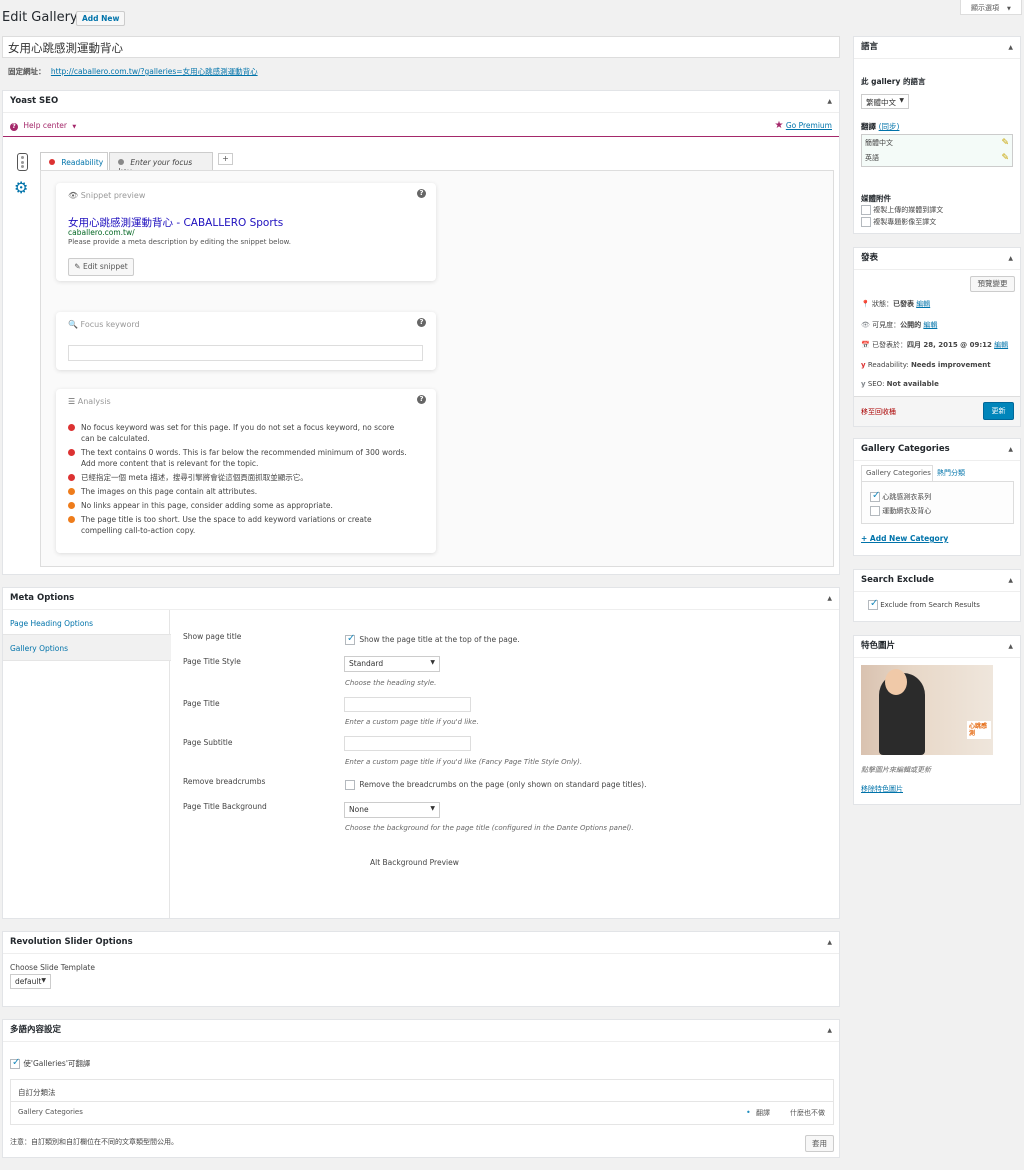  Describe the element at coordinates (868, 126) in the screenshot. I see `translations-label-text: 翻譯` at that location.